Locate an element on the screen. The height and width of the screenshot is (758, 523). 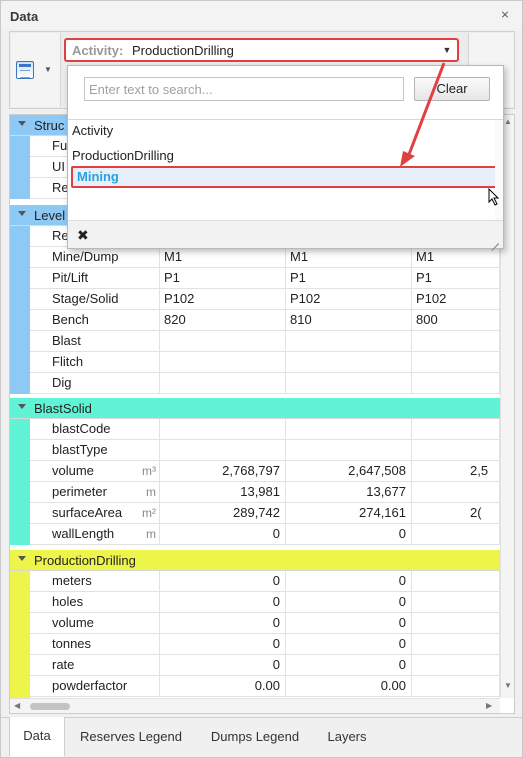
table-row: volume 0 0 is located at coordinates (255, 623).